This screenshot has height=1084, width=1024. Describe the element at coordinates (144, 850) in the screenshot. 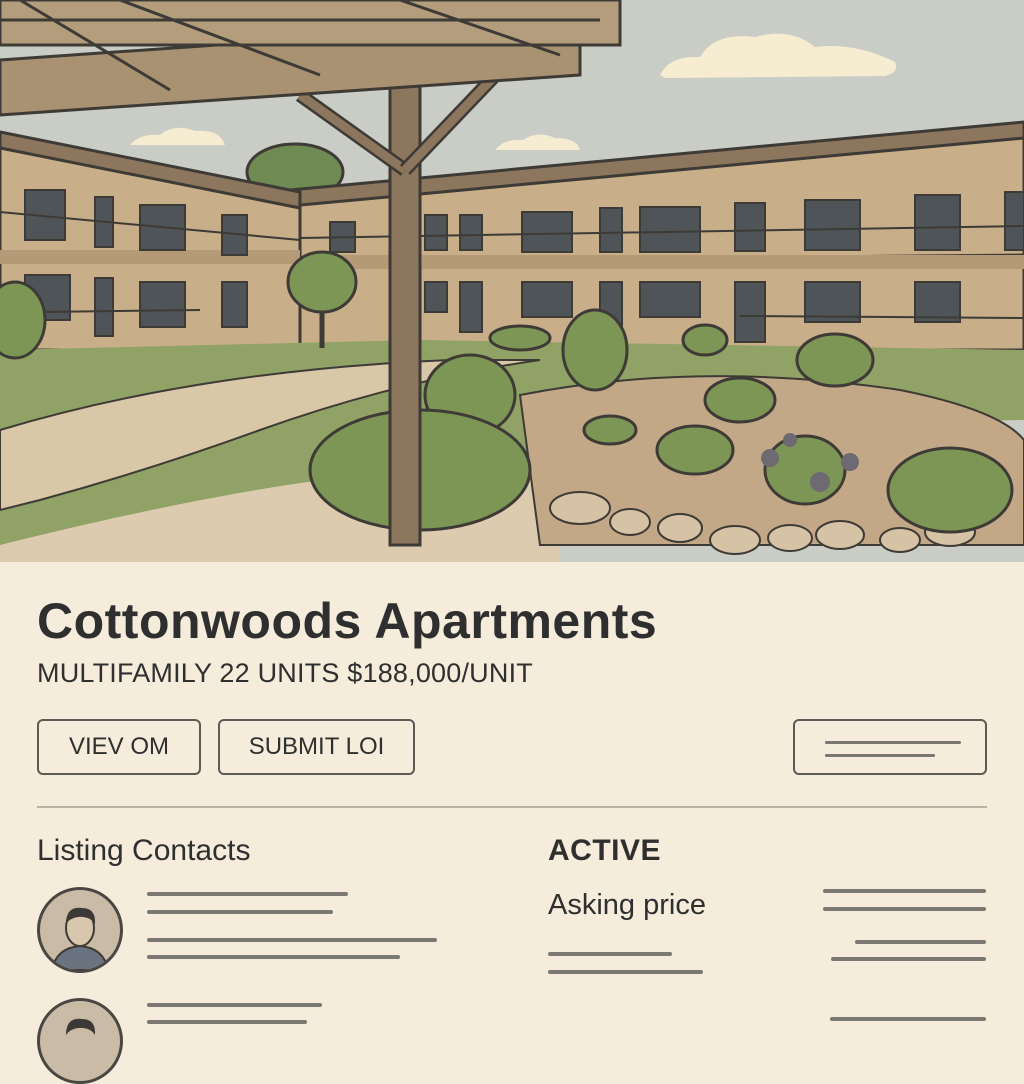

I see `listing-contacts-heading: Listing Contacts` at that location.